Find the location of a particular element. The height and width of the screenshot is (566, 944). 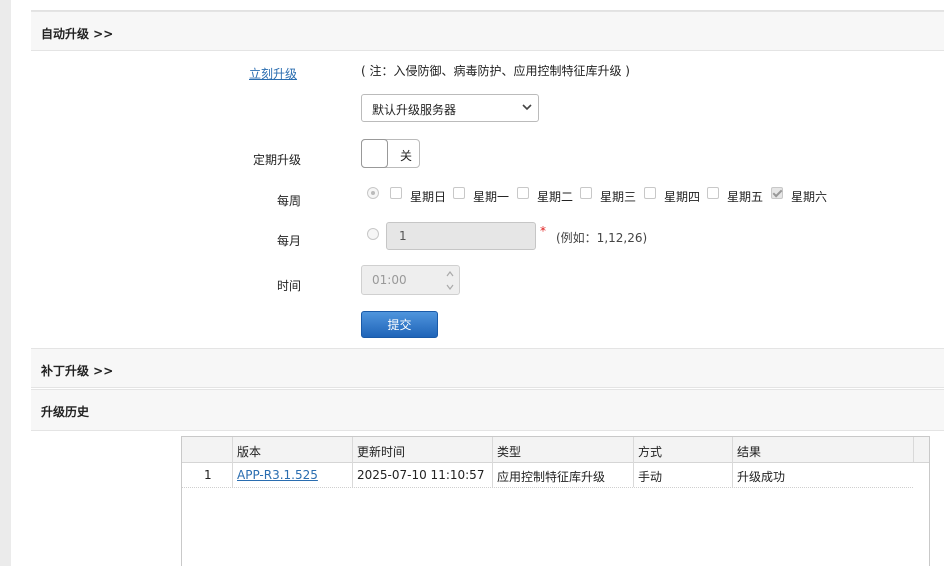

history-header: 升级历史 is located at coordinates (487, 410).